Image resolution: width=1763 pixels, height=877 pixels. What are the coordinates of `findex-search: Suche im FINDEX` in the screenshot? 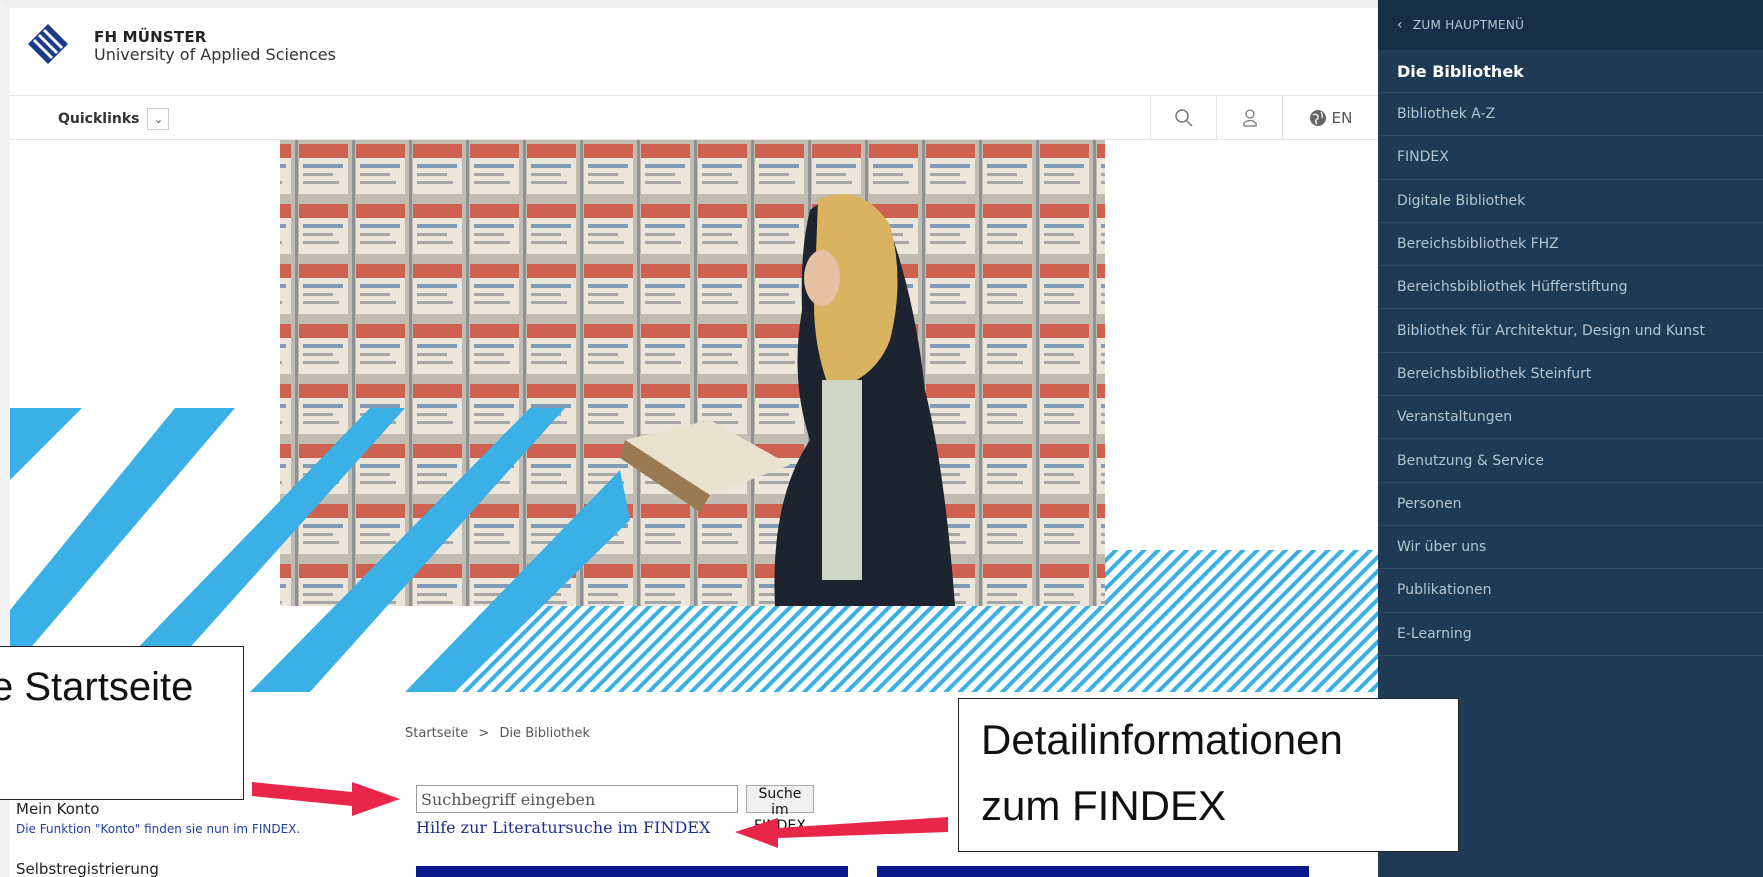 It's located at (615, 809).